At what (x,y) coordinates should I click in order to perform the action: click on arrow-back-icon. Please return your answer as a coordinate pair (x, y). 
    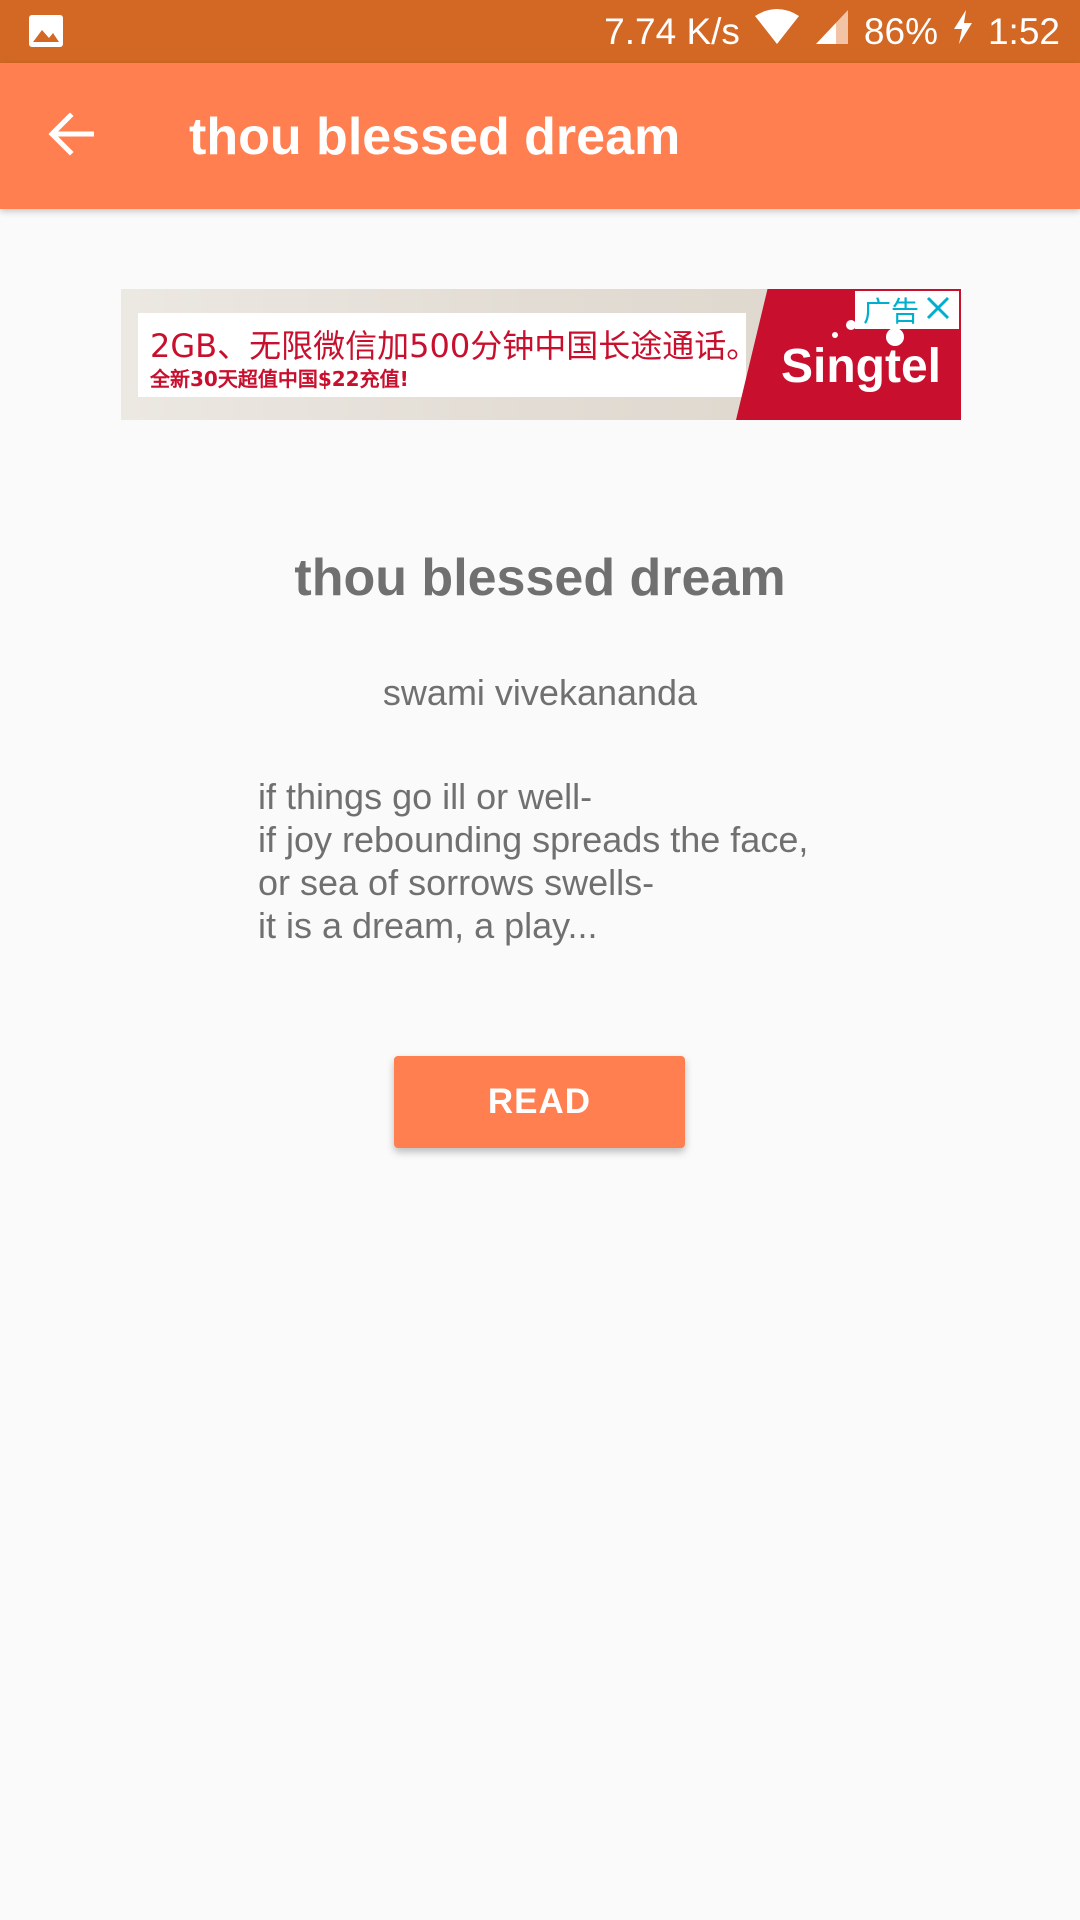
    Looking at the image, I should click on (72, 136).